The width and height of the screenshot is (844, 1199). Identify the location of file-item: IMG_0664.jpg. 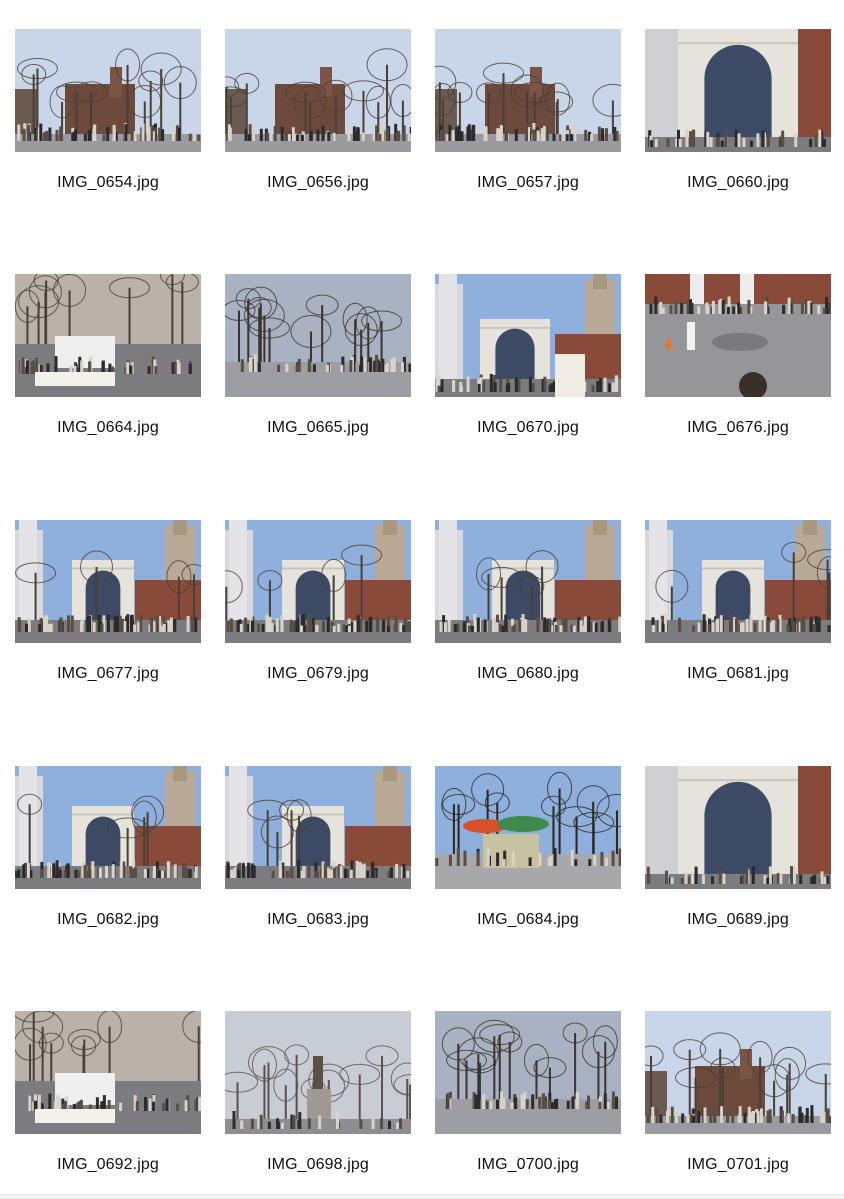
(108, 335).